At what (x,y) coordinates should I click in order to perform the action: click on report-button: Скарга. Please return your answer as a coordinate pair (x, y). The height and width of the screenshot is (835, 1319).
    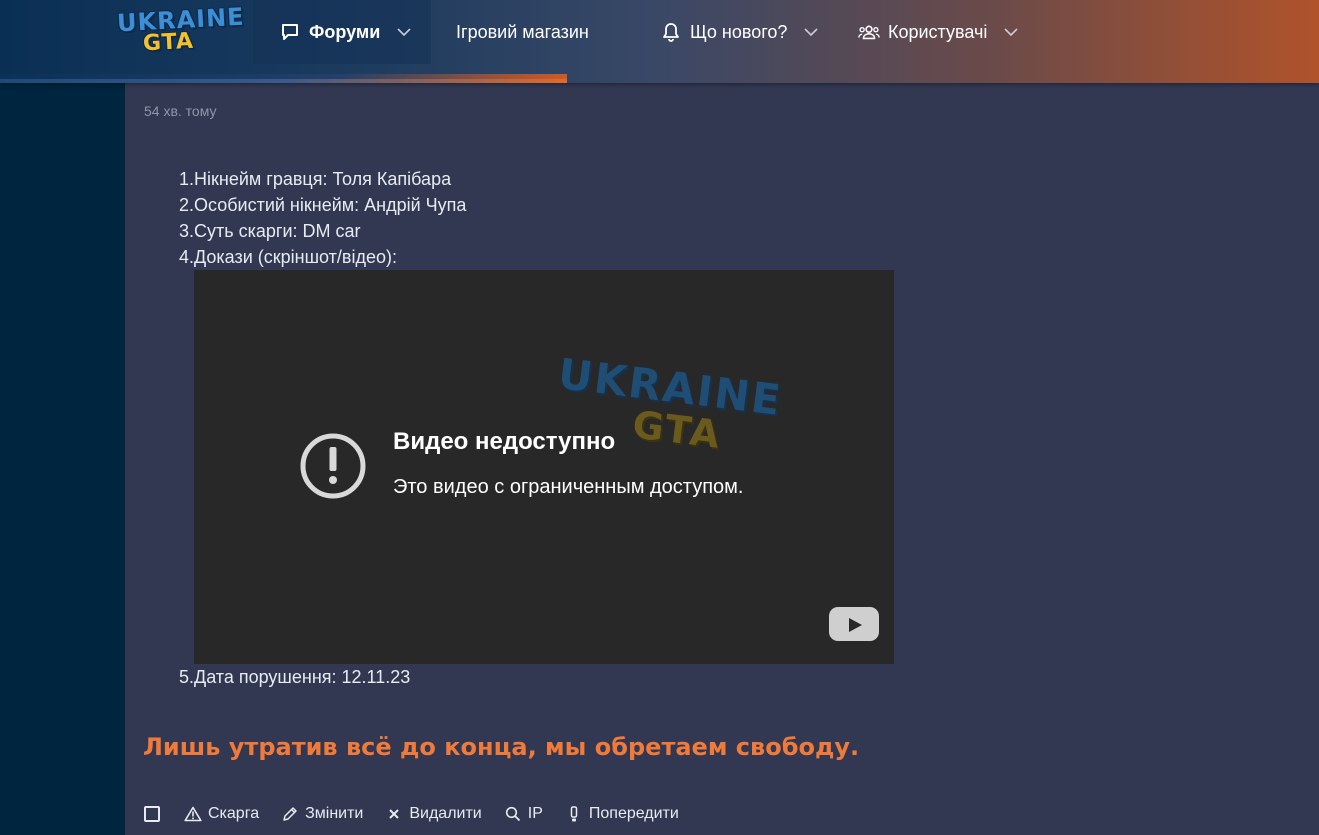
    Looking at the image, I should click on (221, 814).